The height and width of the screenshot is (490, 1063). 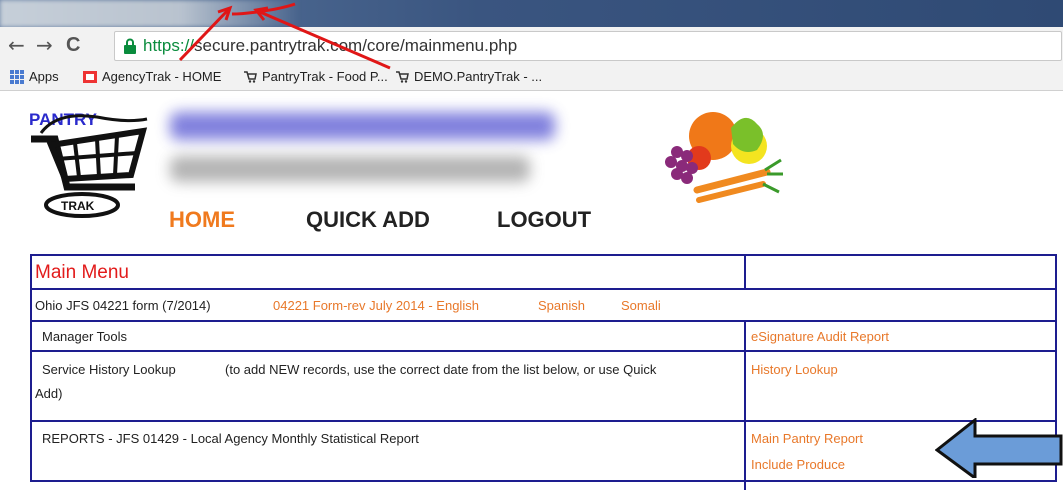 What do you see at coordinates (17, 76) in the screenshot?
I see `apps-grid-icon` at bounding box center [17, 76].